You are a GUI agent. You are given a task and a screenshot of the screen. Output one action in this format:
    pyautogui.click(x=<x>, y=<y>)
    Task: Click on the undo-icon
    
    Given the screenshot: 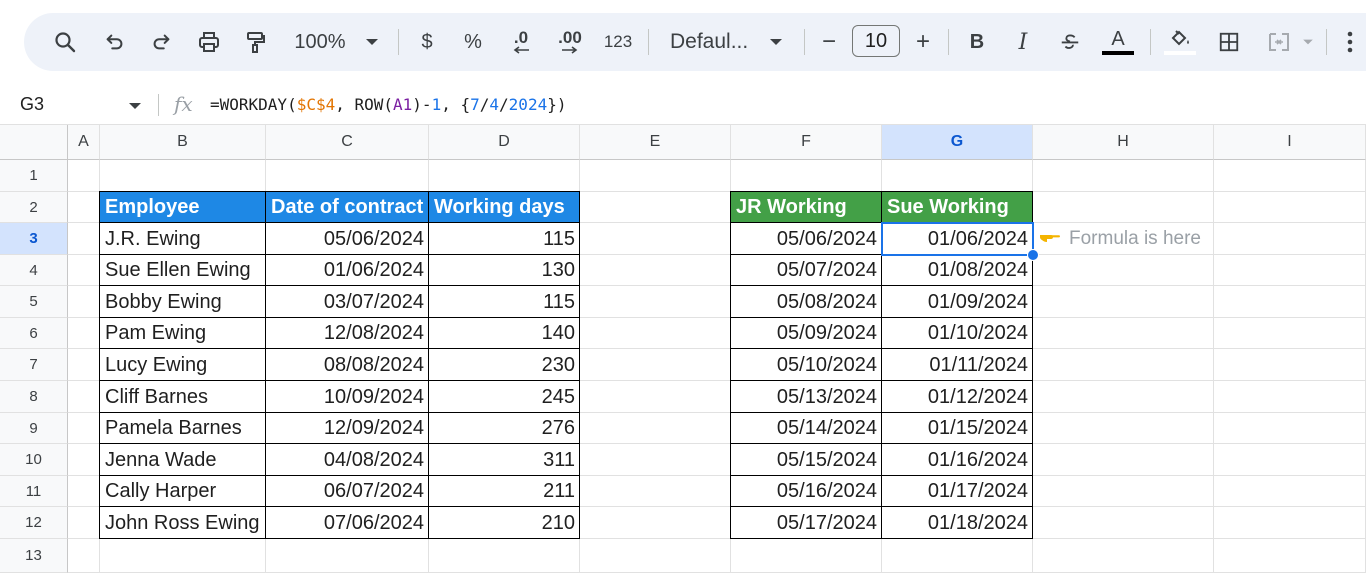 What is the action you would take?
    pyautogui.click(x=115, y=42)
    